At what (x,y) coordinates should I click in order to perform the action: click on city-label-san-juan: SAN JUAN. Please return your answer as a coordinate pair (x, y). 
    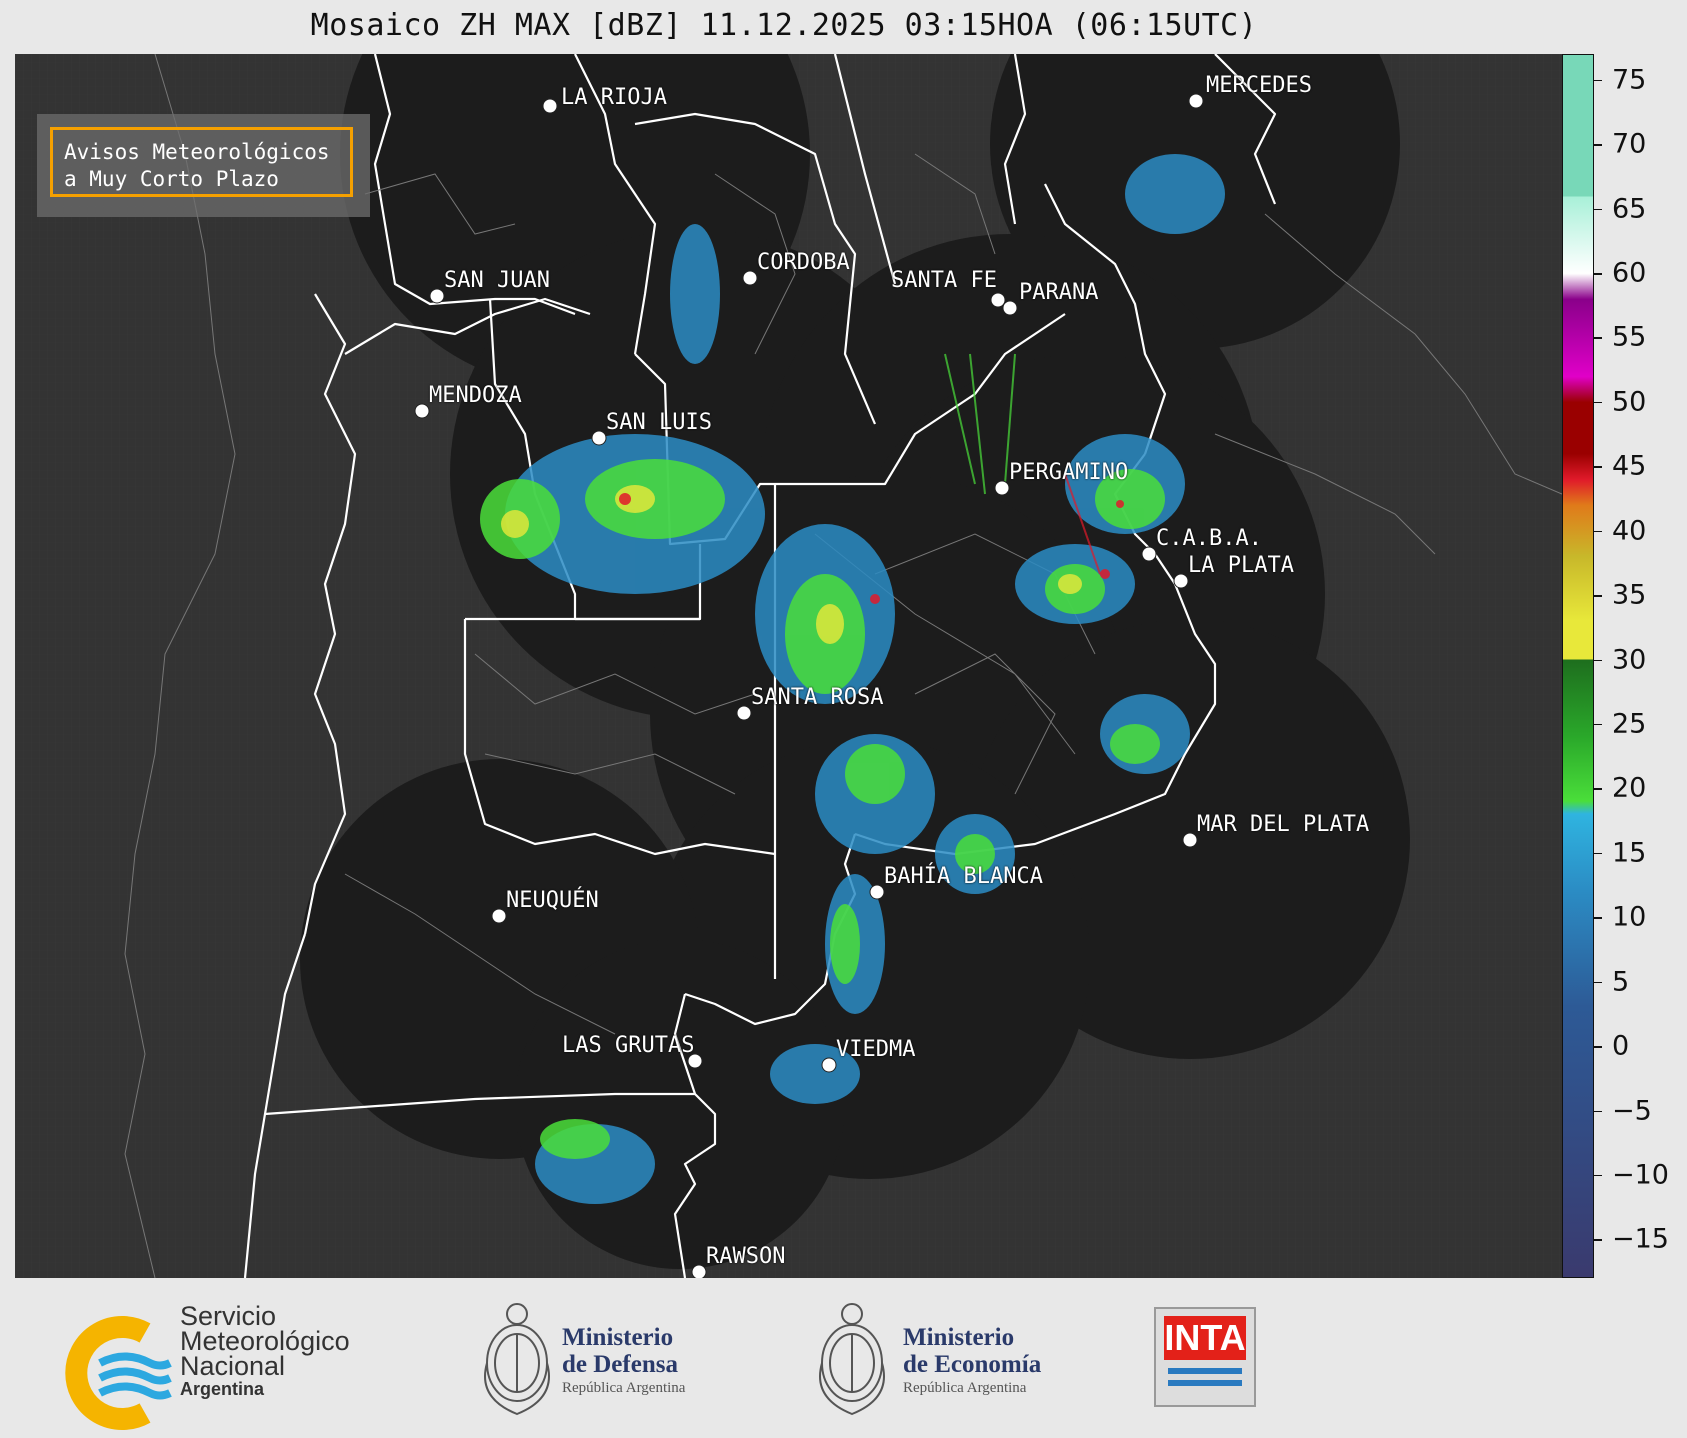
    Looking at the image, I should click on (497, 280).